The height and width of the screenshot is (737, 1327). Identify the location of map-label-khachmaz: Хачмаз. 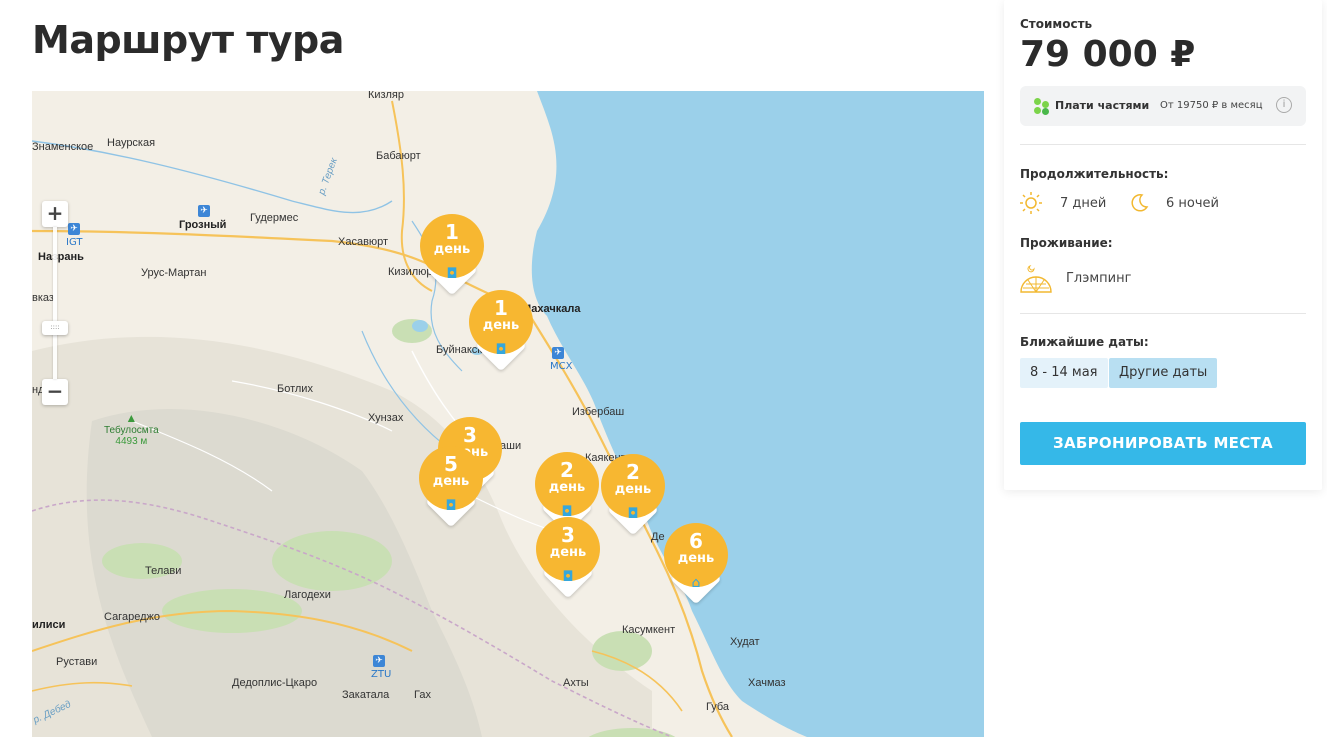
(767, 683).